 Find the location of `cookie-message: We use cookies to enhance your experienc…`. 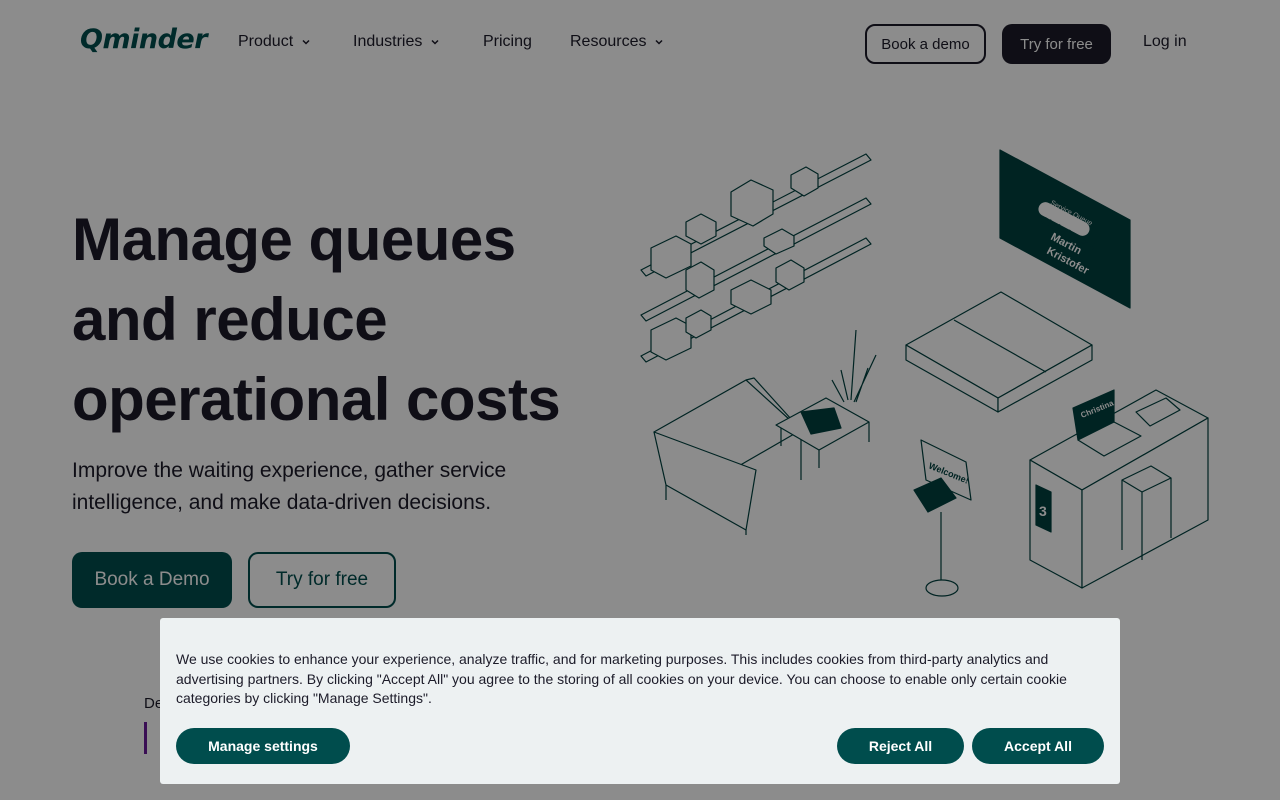

cookie-message: We use cookies to enhance your experienc… is located at coordinates (621, 678).